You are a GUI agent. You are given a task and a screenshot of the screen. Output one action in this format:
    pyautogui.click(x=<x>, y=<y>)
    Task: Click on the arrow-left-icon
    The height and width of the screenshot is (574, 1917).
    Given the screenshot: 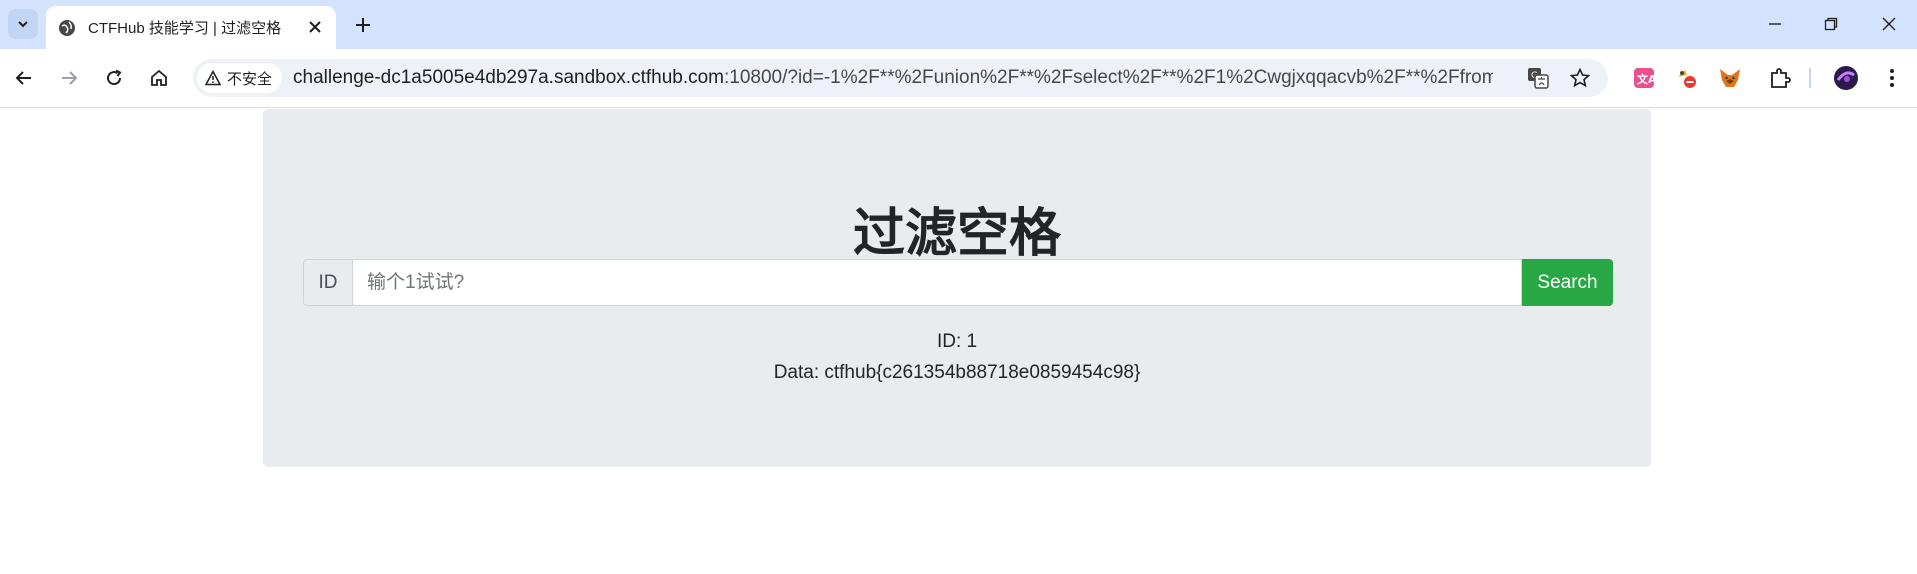 What is the action you would take?
    pyautogui.click(x=23, y=78)
    